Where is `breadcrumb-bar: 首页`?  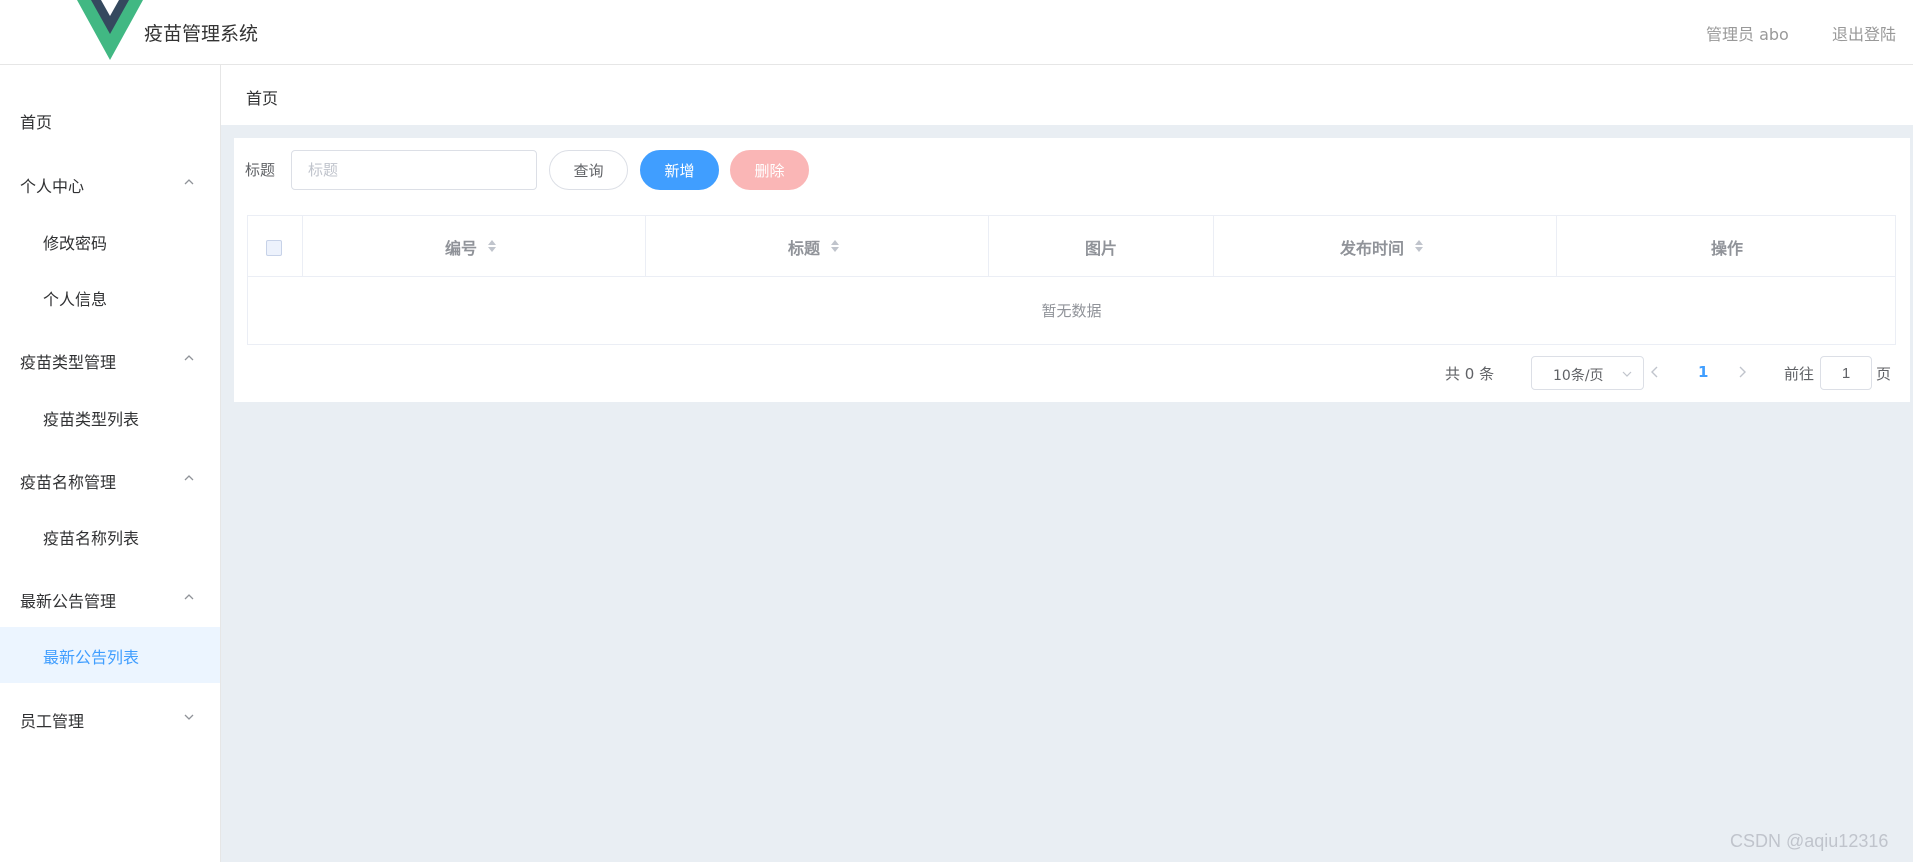 breadcrumb-bar: 首页 is located at coordinates (1067, 95).